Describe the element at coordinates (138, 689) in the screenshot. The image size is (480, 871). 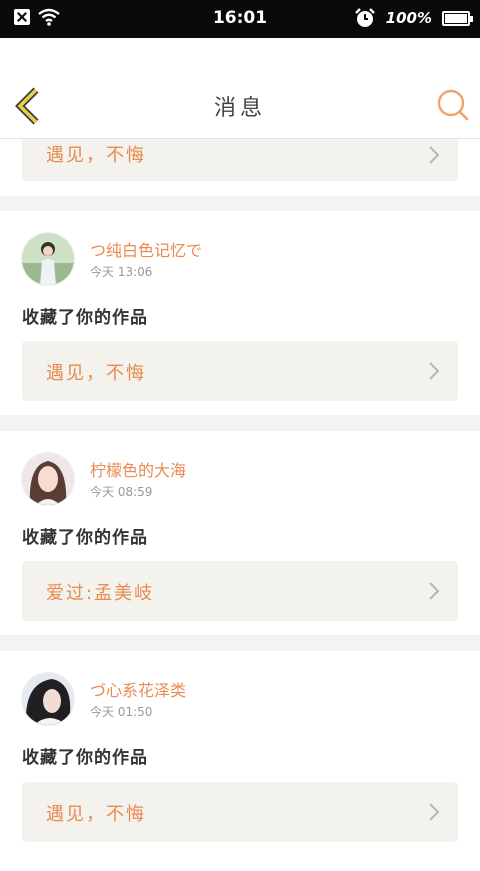
I see `user-name: づ心系花泽类` at that location.